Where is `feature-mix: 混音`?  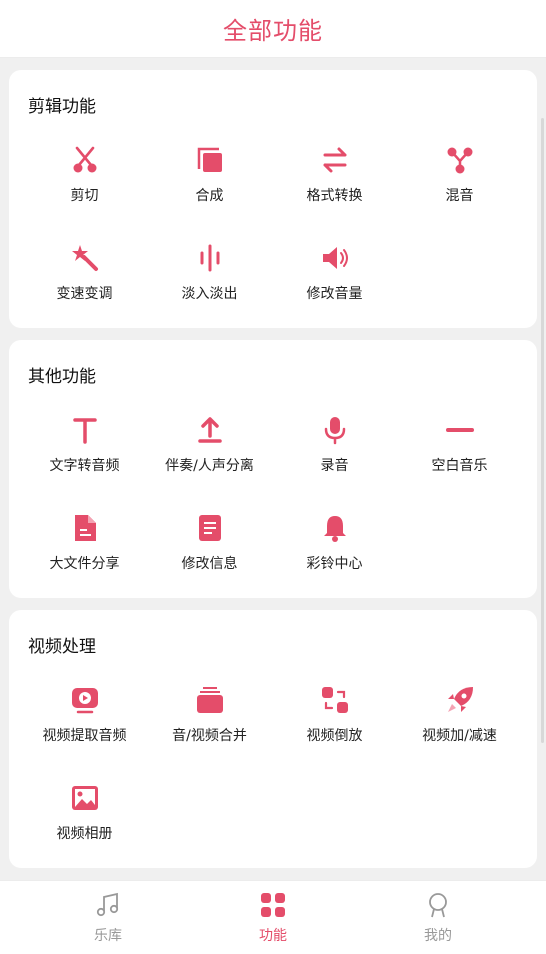 feature-mix: 混音 is located at coordinates (459, 180).